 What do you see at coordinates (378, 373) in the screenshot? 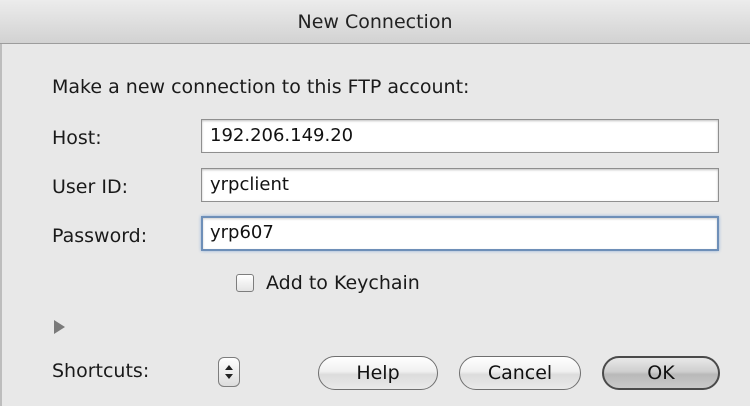
I see `help-button: Help` at bounding box center [378, 373].